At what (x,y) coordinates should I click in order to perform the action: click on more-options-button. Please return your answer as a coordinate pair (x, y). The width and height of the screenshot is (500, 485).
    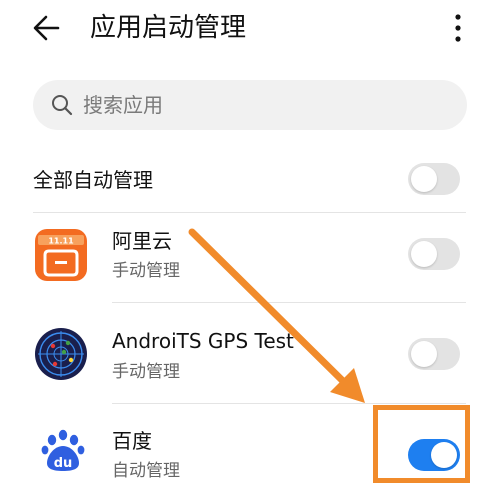
    Looking at the image, I should click on (458, 28).